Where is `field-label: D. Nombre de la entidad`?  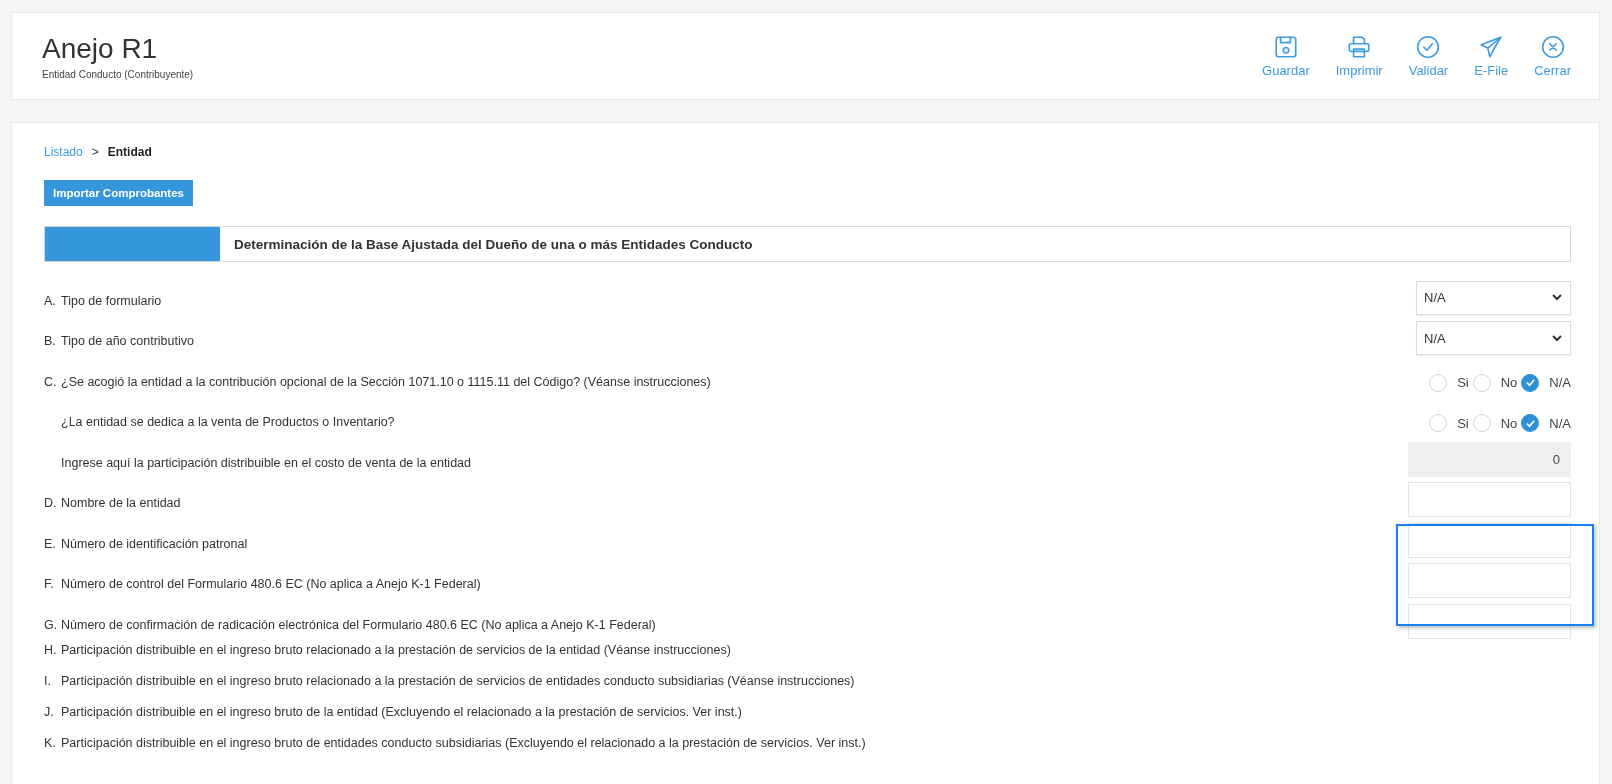
field-label: D. Nombre de la entidad is located at coordinates (112, 504).